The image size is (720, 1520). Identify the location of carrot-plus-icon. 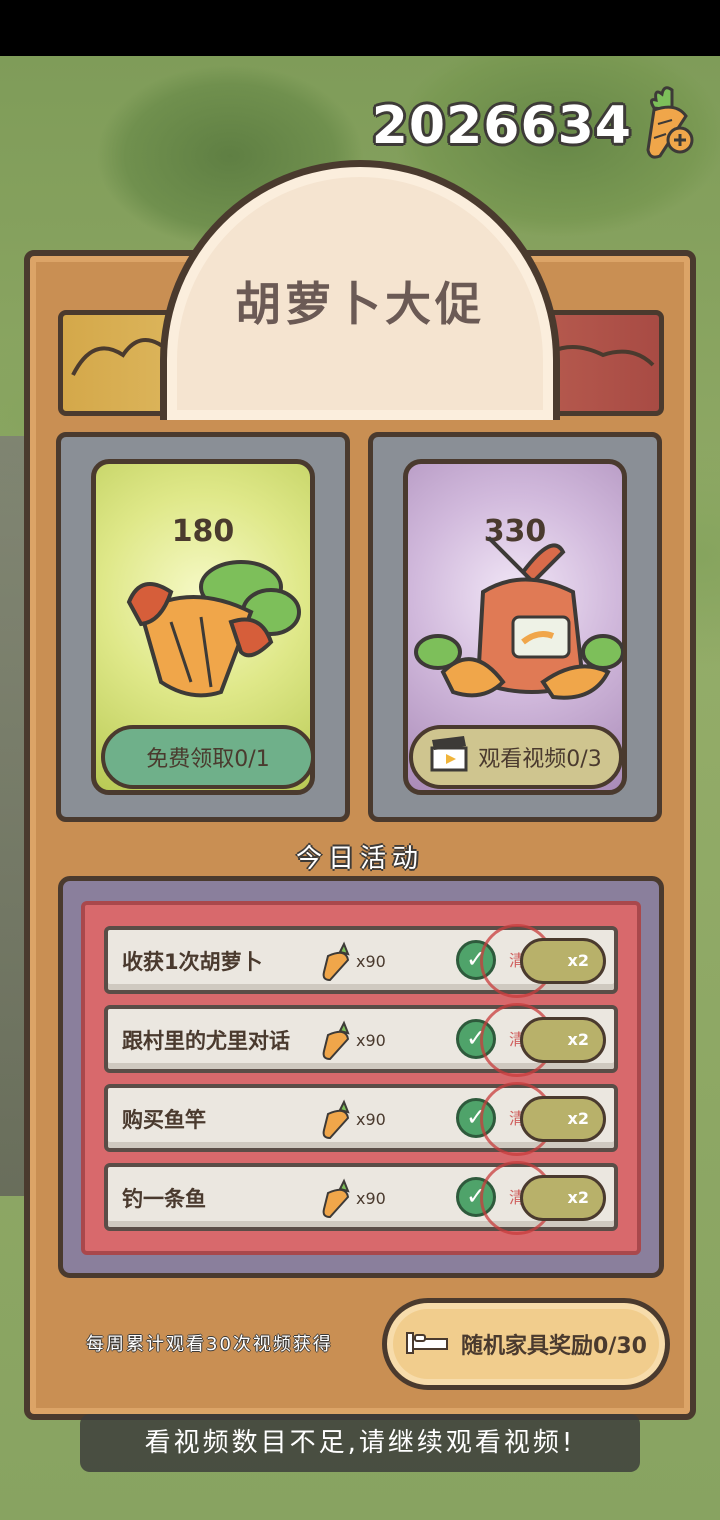
(670, 126).